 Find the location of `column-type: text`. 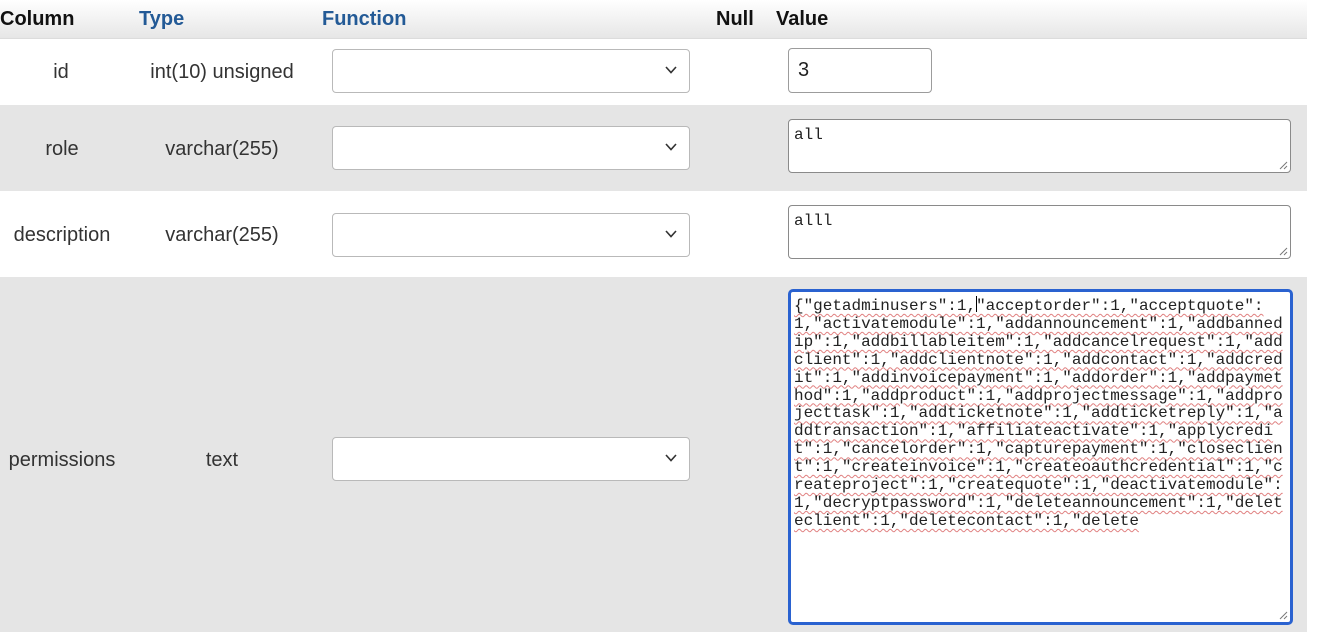

column-type: text is located at coordinates (222, 460).